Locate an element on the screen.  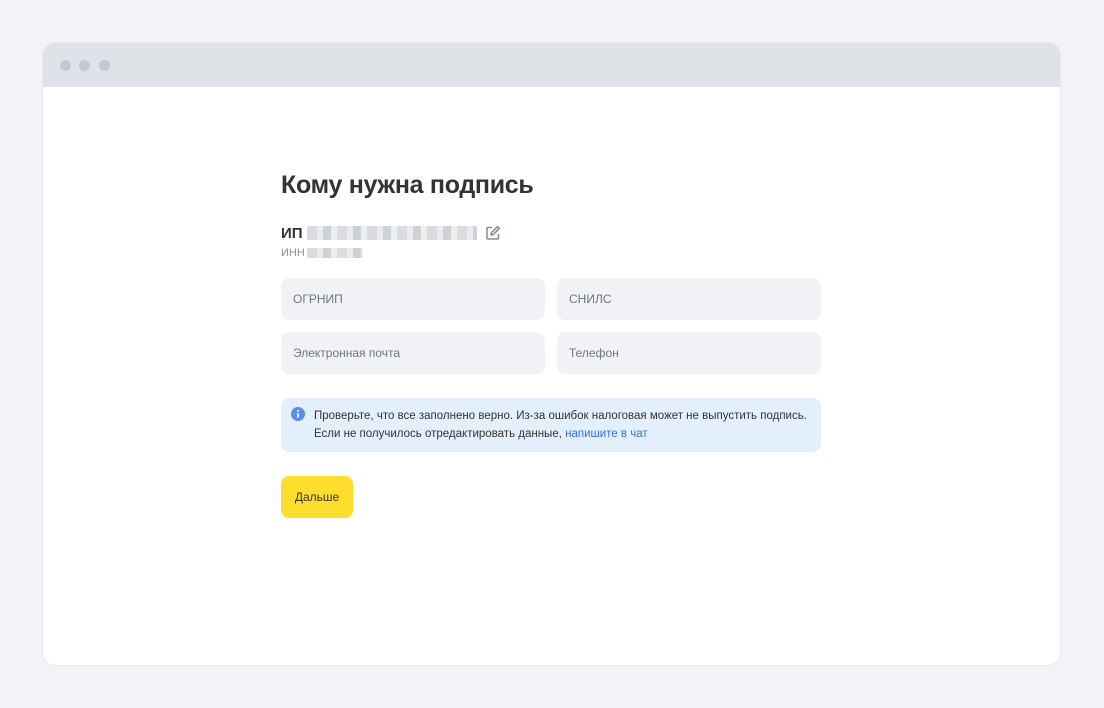
ogrnip-input is located at coordinates (413, 299).